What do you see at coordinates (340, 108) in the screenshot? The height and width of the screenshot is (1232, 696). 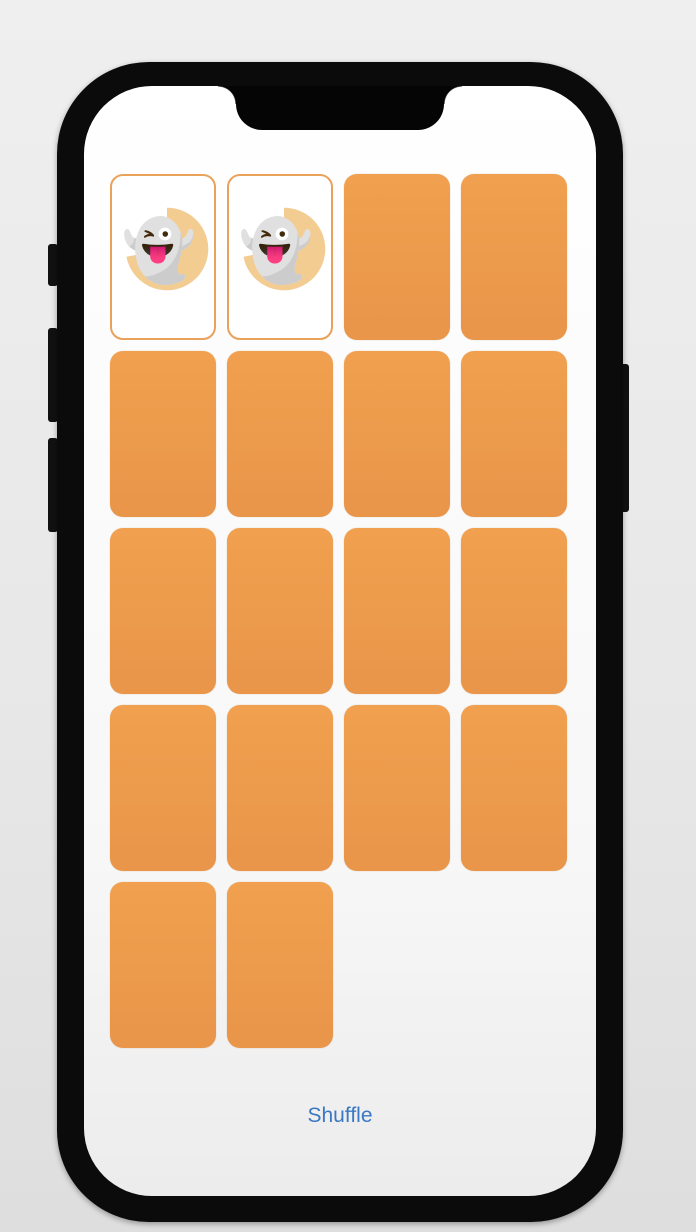 I see `notch` at bounding box center [340, 108].